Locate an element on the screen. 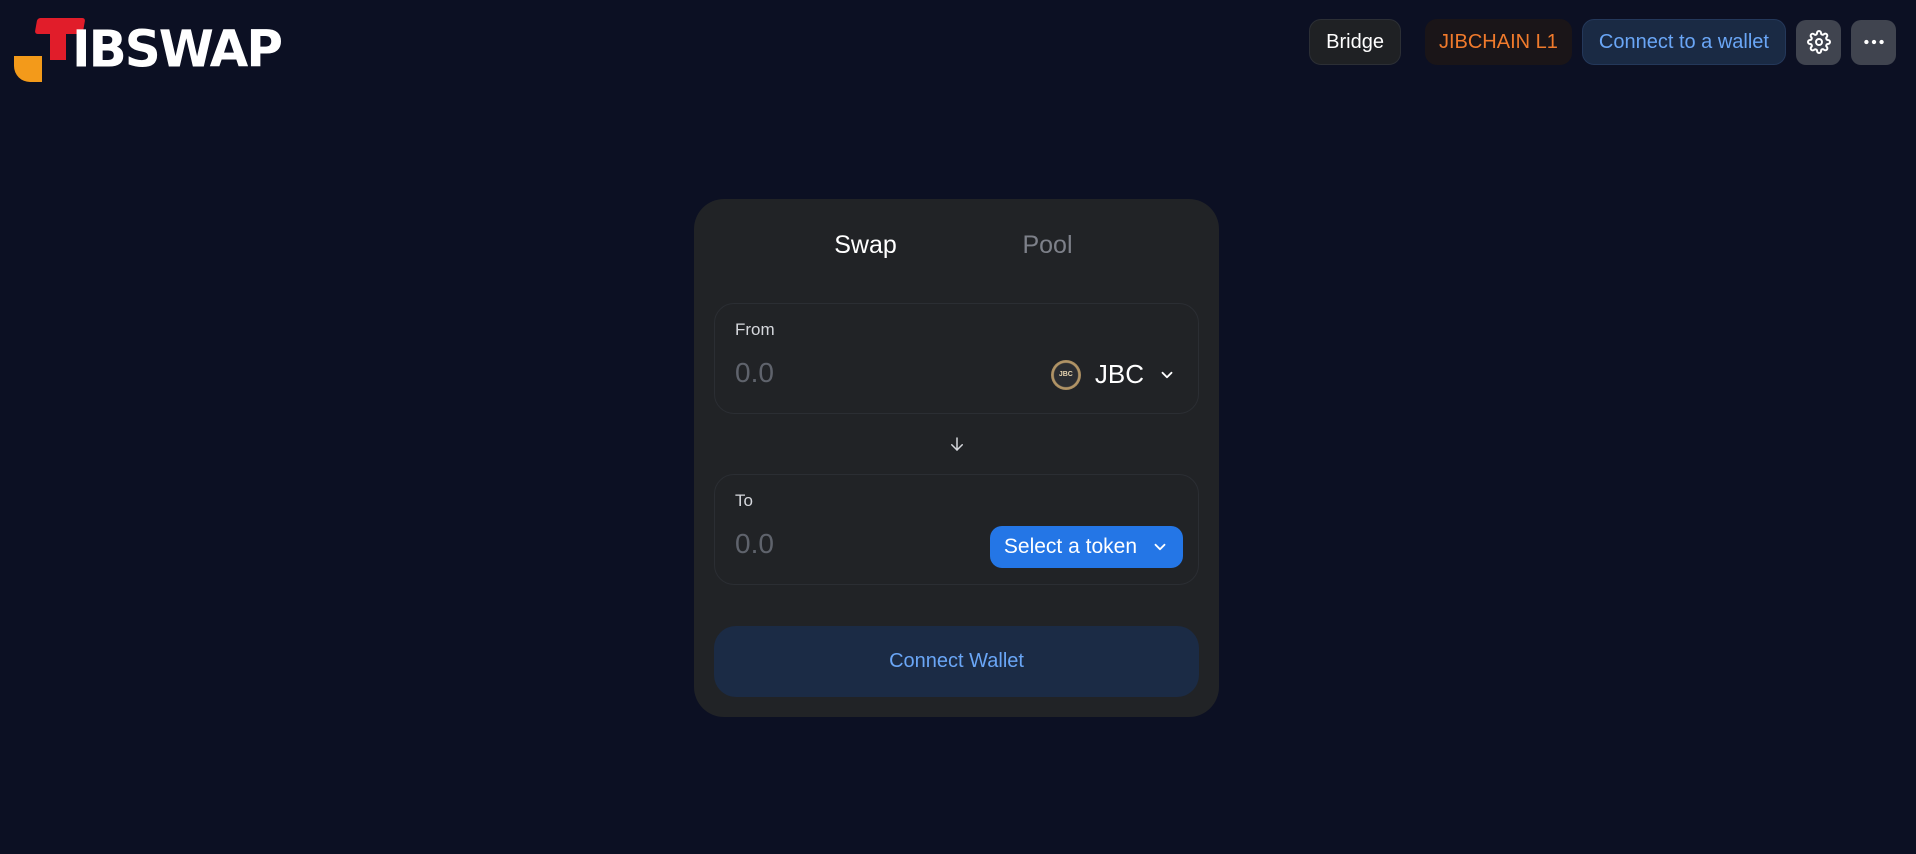  settings-button is located at coordinates (1818, 42).